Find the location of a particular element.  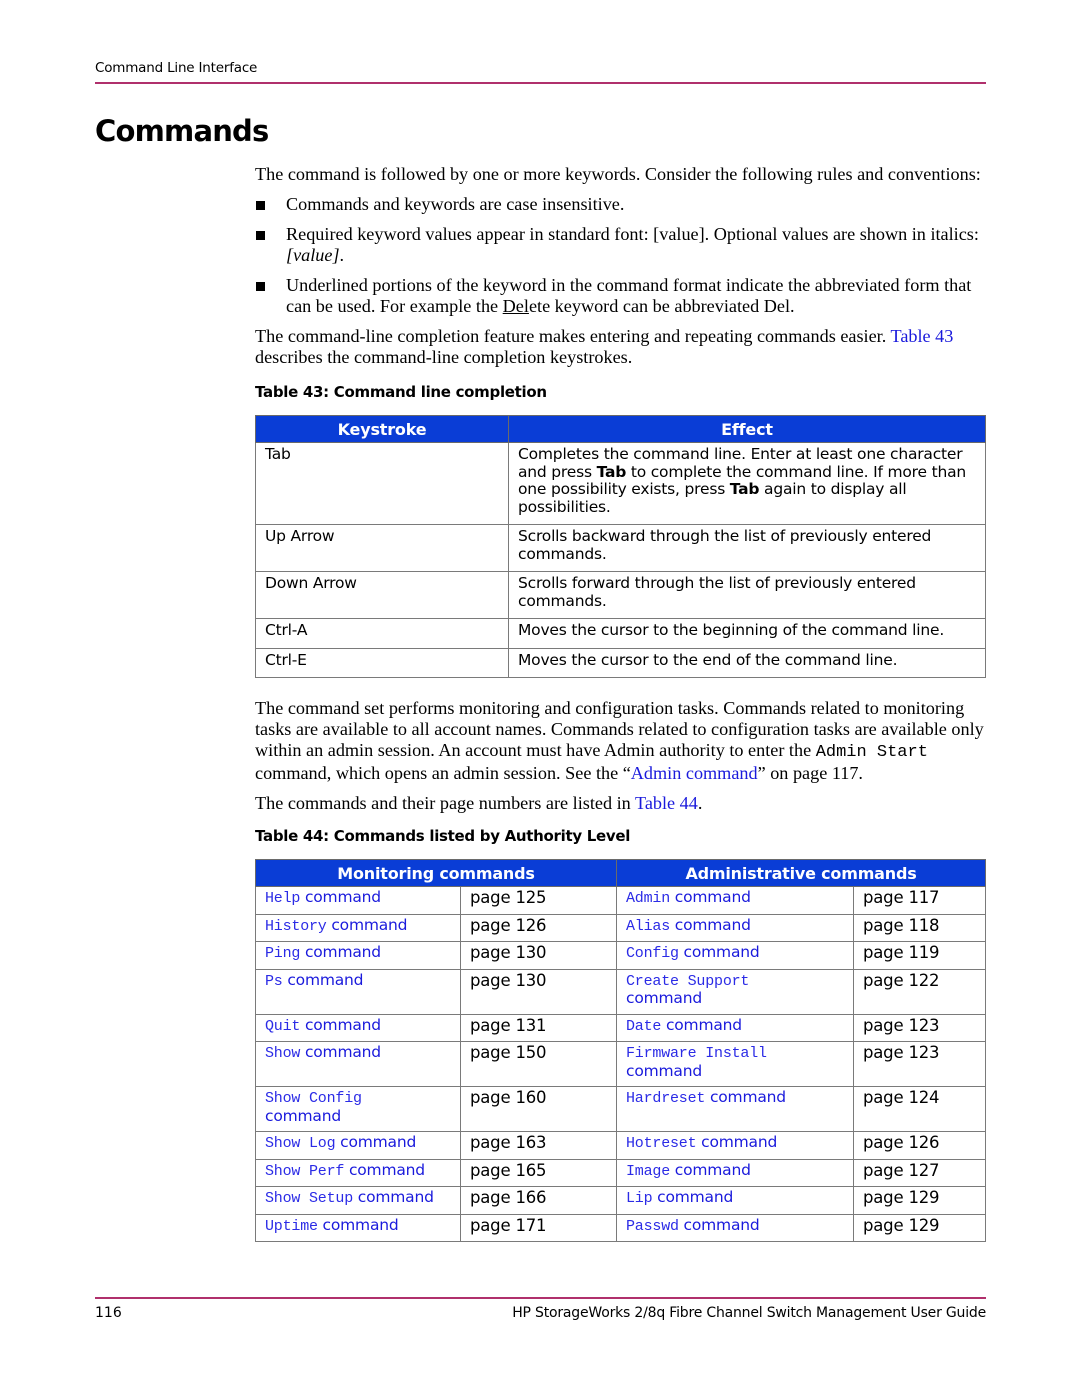

monitoring-command-cell: Show Setup command is located at coordinates (358, 1200).